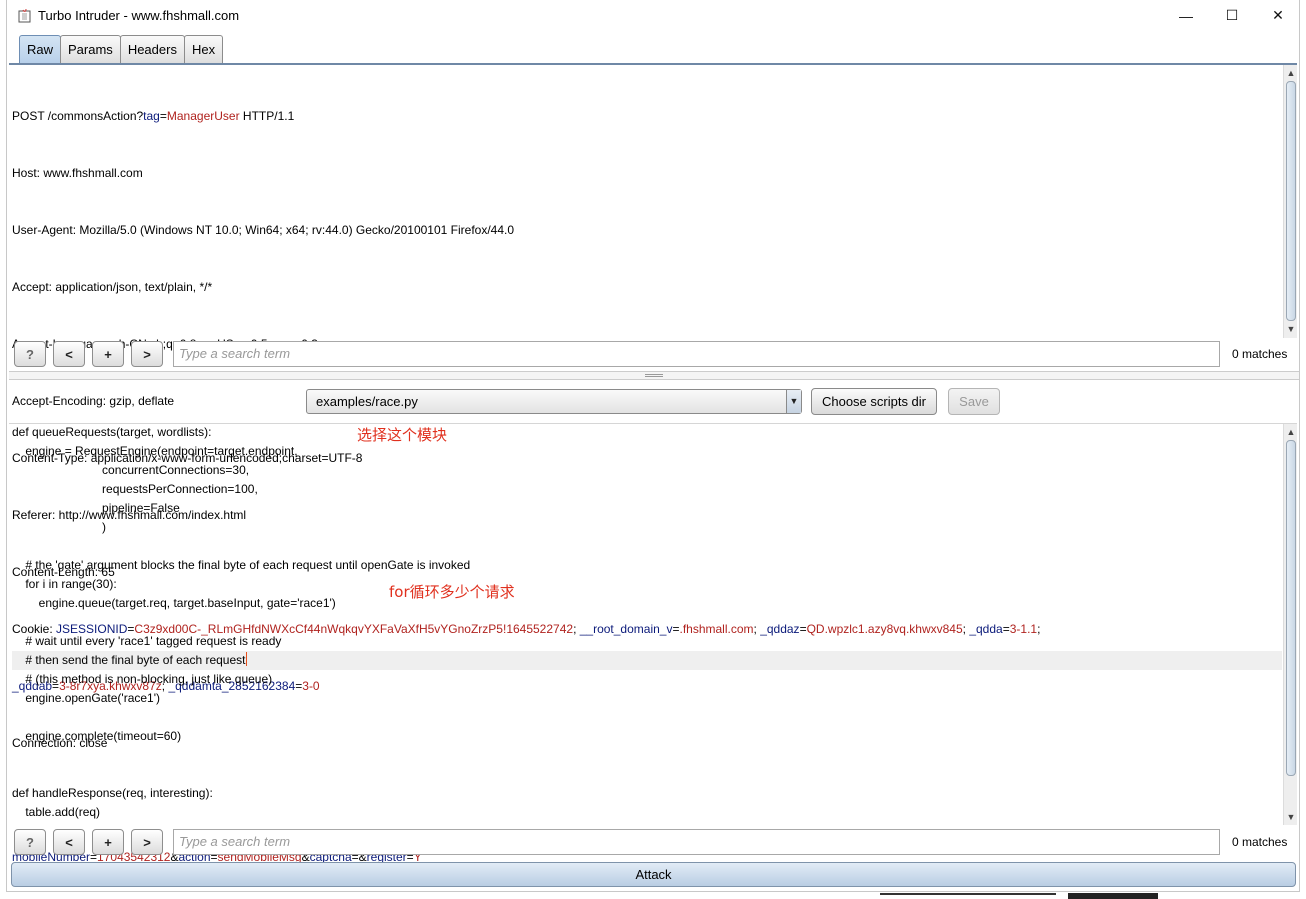 This screenshot has width=1306, height=899. What do you see at coordinates (90, 49) in the screenshot?
I see `tab-params: Params` at bounding box center [90, 49].